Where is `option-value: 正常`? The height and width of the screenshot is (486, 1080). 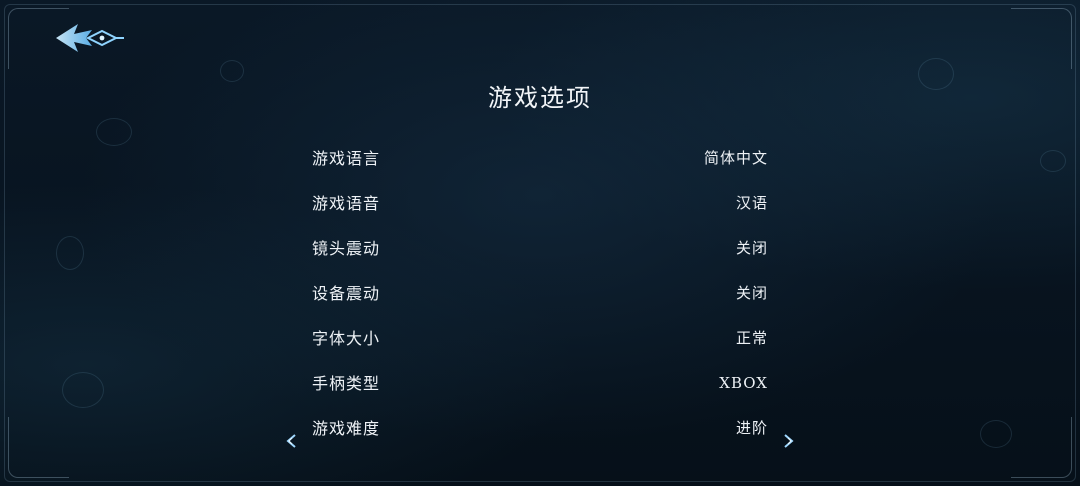 option-value: 正常 is located at coordinates (751, 338).